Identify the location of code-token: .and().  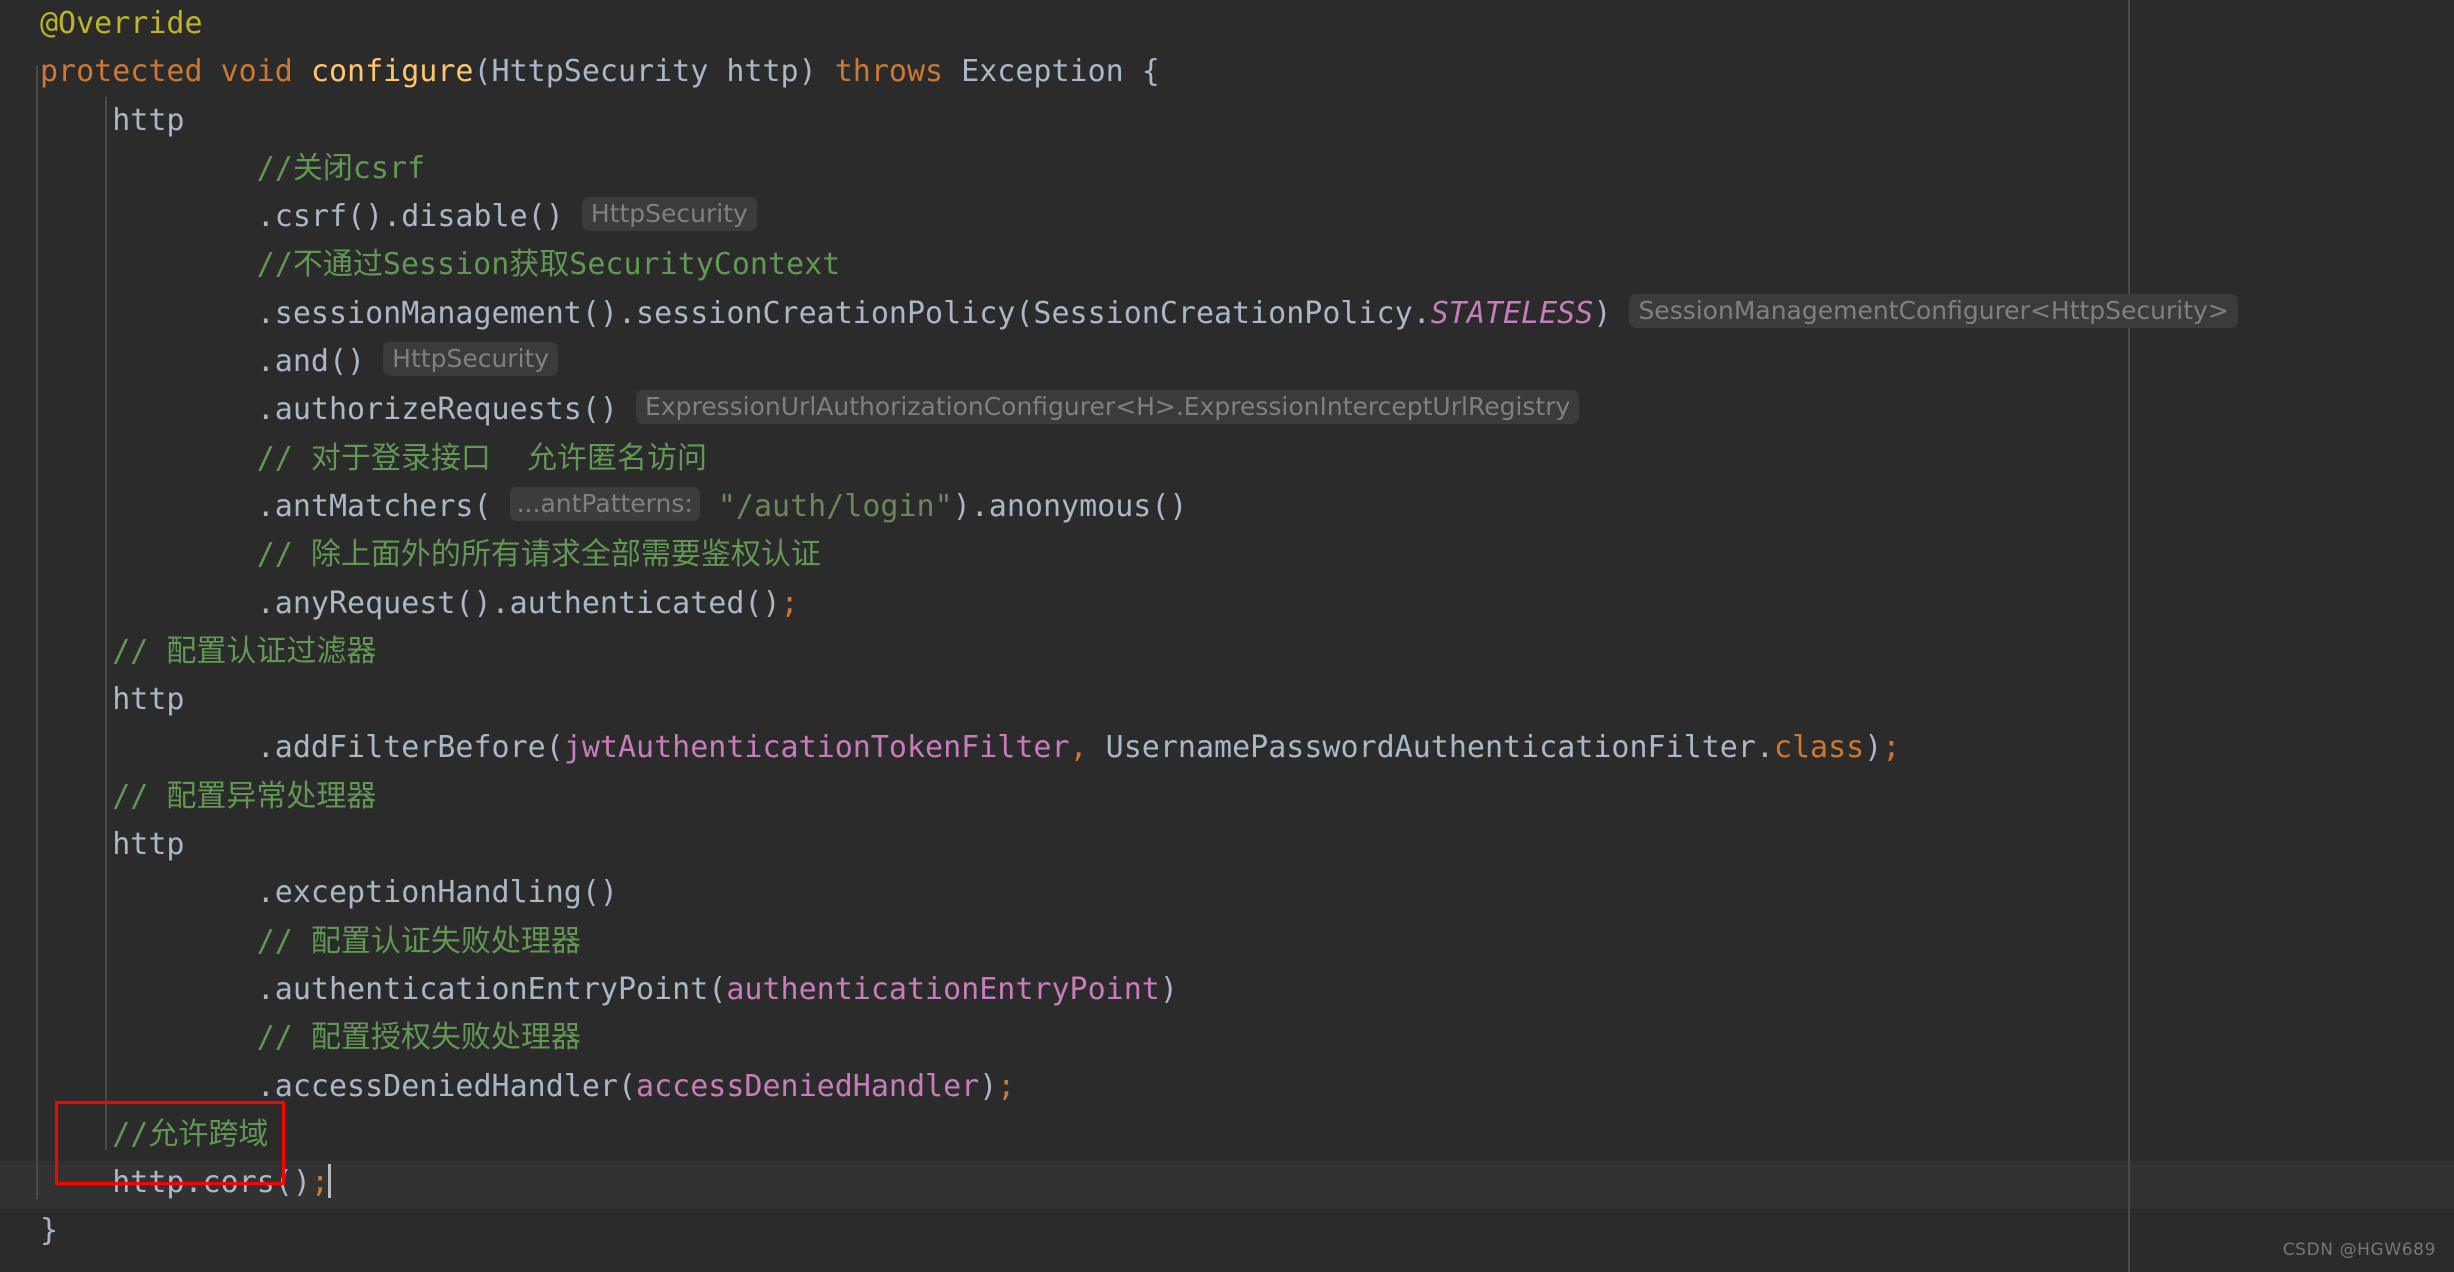
(212, 362).